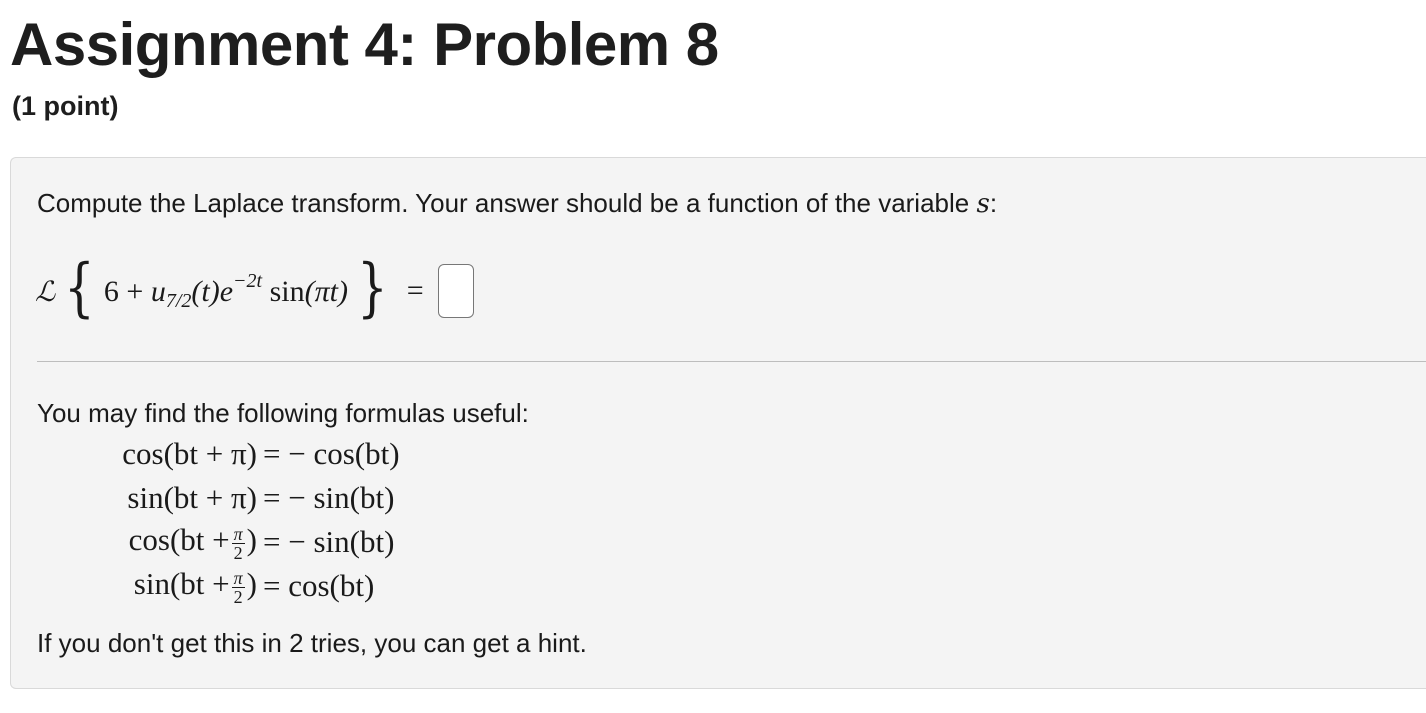  What do you see at coordinates (326, 291) in the screenshot?
I see `sine-argument: (πt)` at bounding box center [326, 291].